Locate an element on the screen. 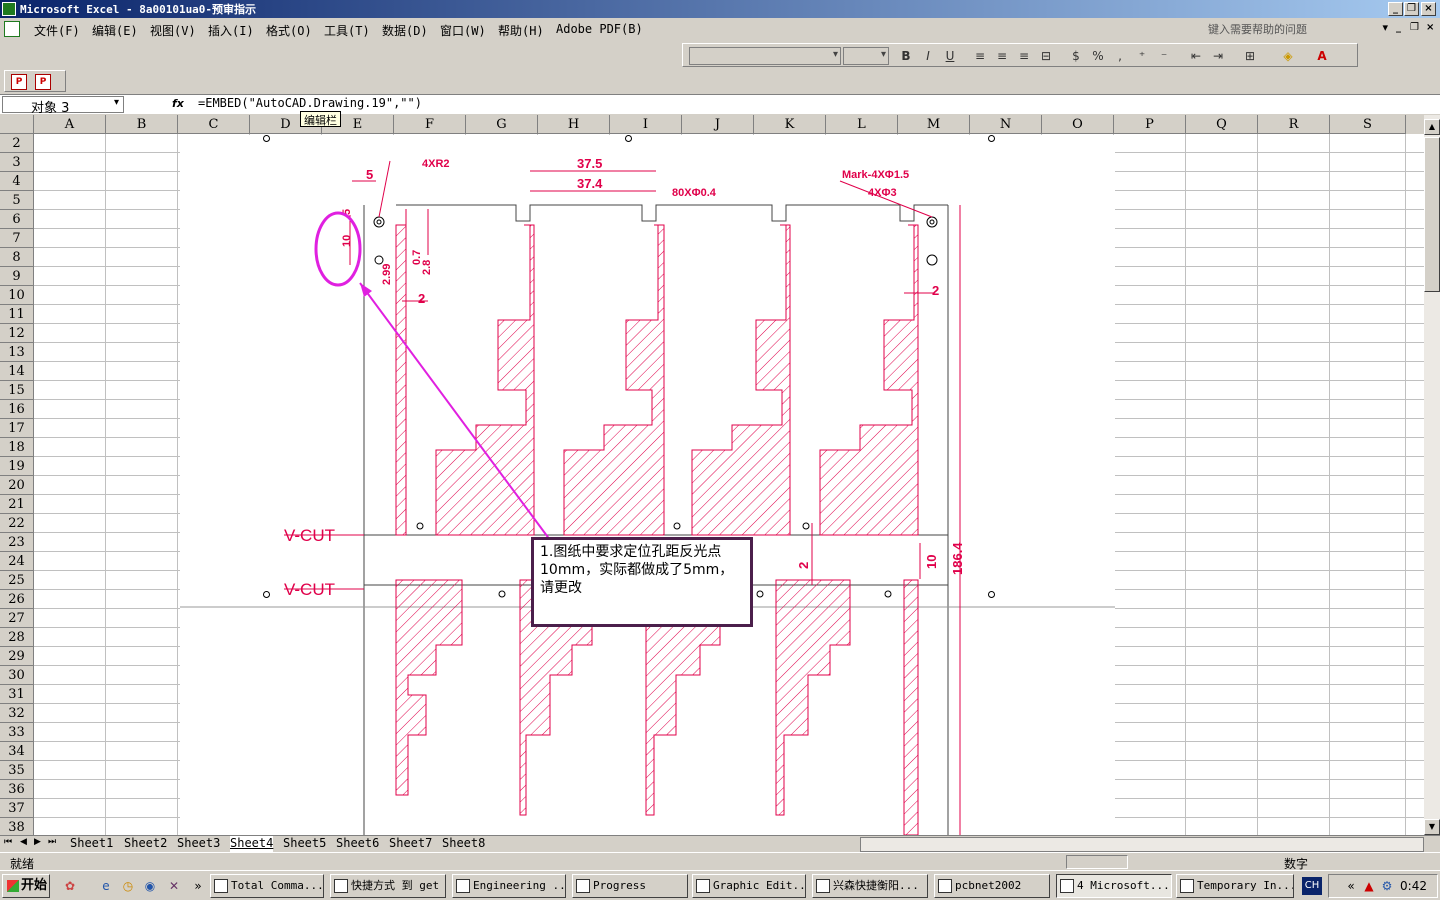  horizontal-scrollbar is located at coordinates (1142, 844).